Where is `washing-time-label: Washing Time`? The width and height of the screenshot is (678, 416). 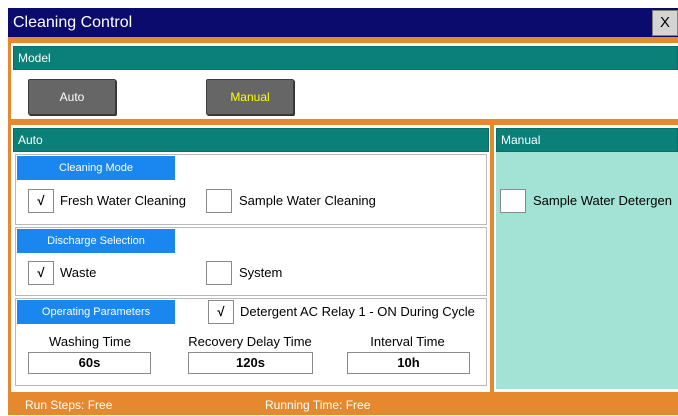 washing-time-label: Washing Time is located at coordinates (90, 341).